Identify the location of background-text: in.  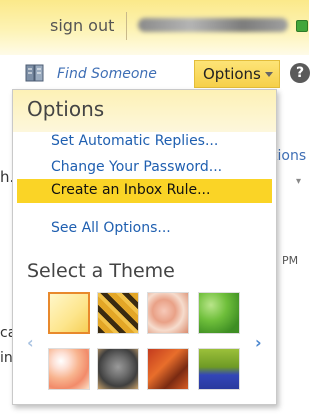
(6, 358).